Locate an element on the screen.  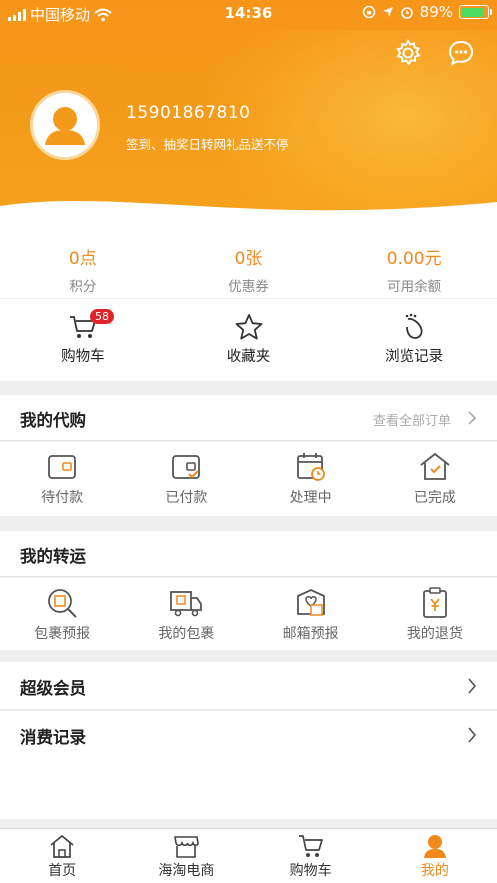
calendar-clock-icon is located at coordinates (310, 467).